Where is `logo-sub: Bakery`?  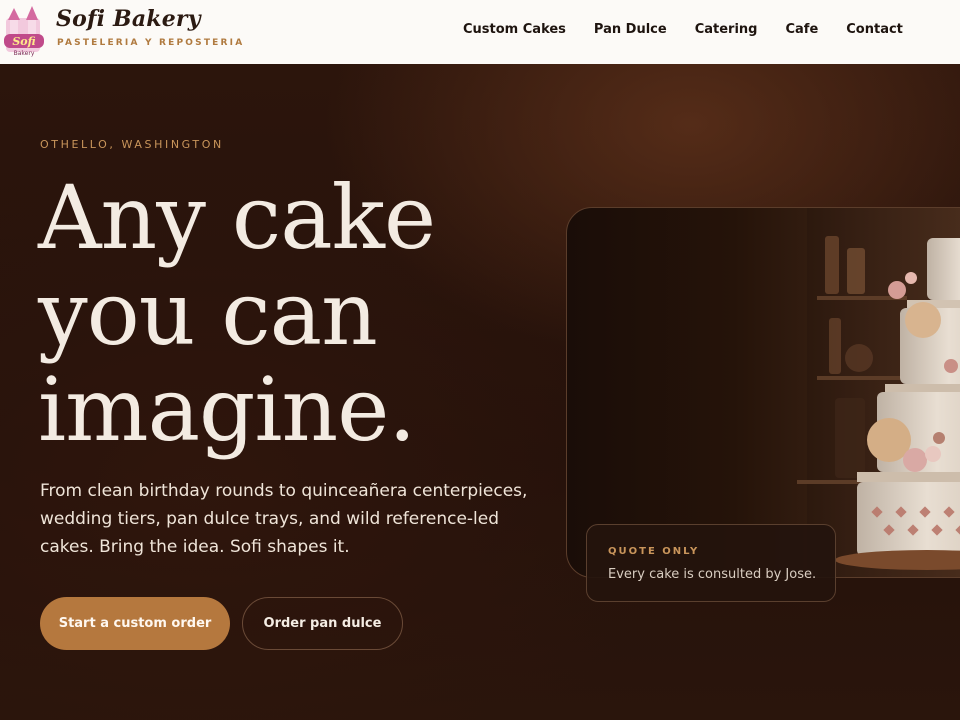 logo-sub: Bakery is located at coordinates (24, 53).